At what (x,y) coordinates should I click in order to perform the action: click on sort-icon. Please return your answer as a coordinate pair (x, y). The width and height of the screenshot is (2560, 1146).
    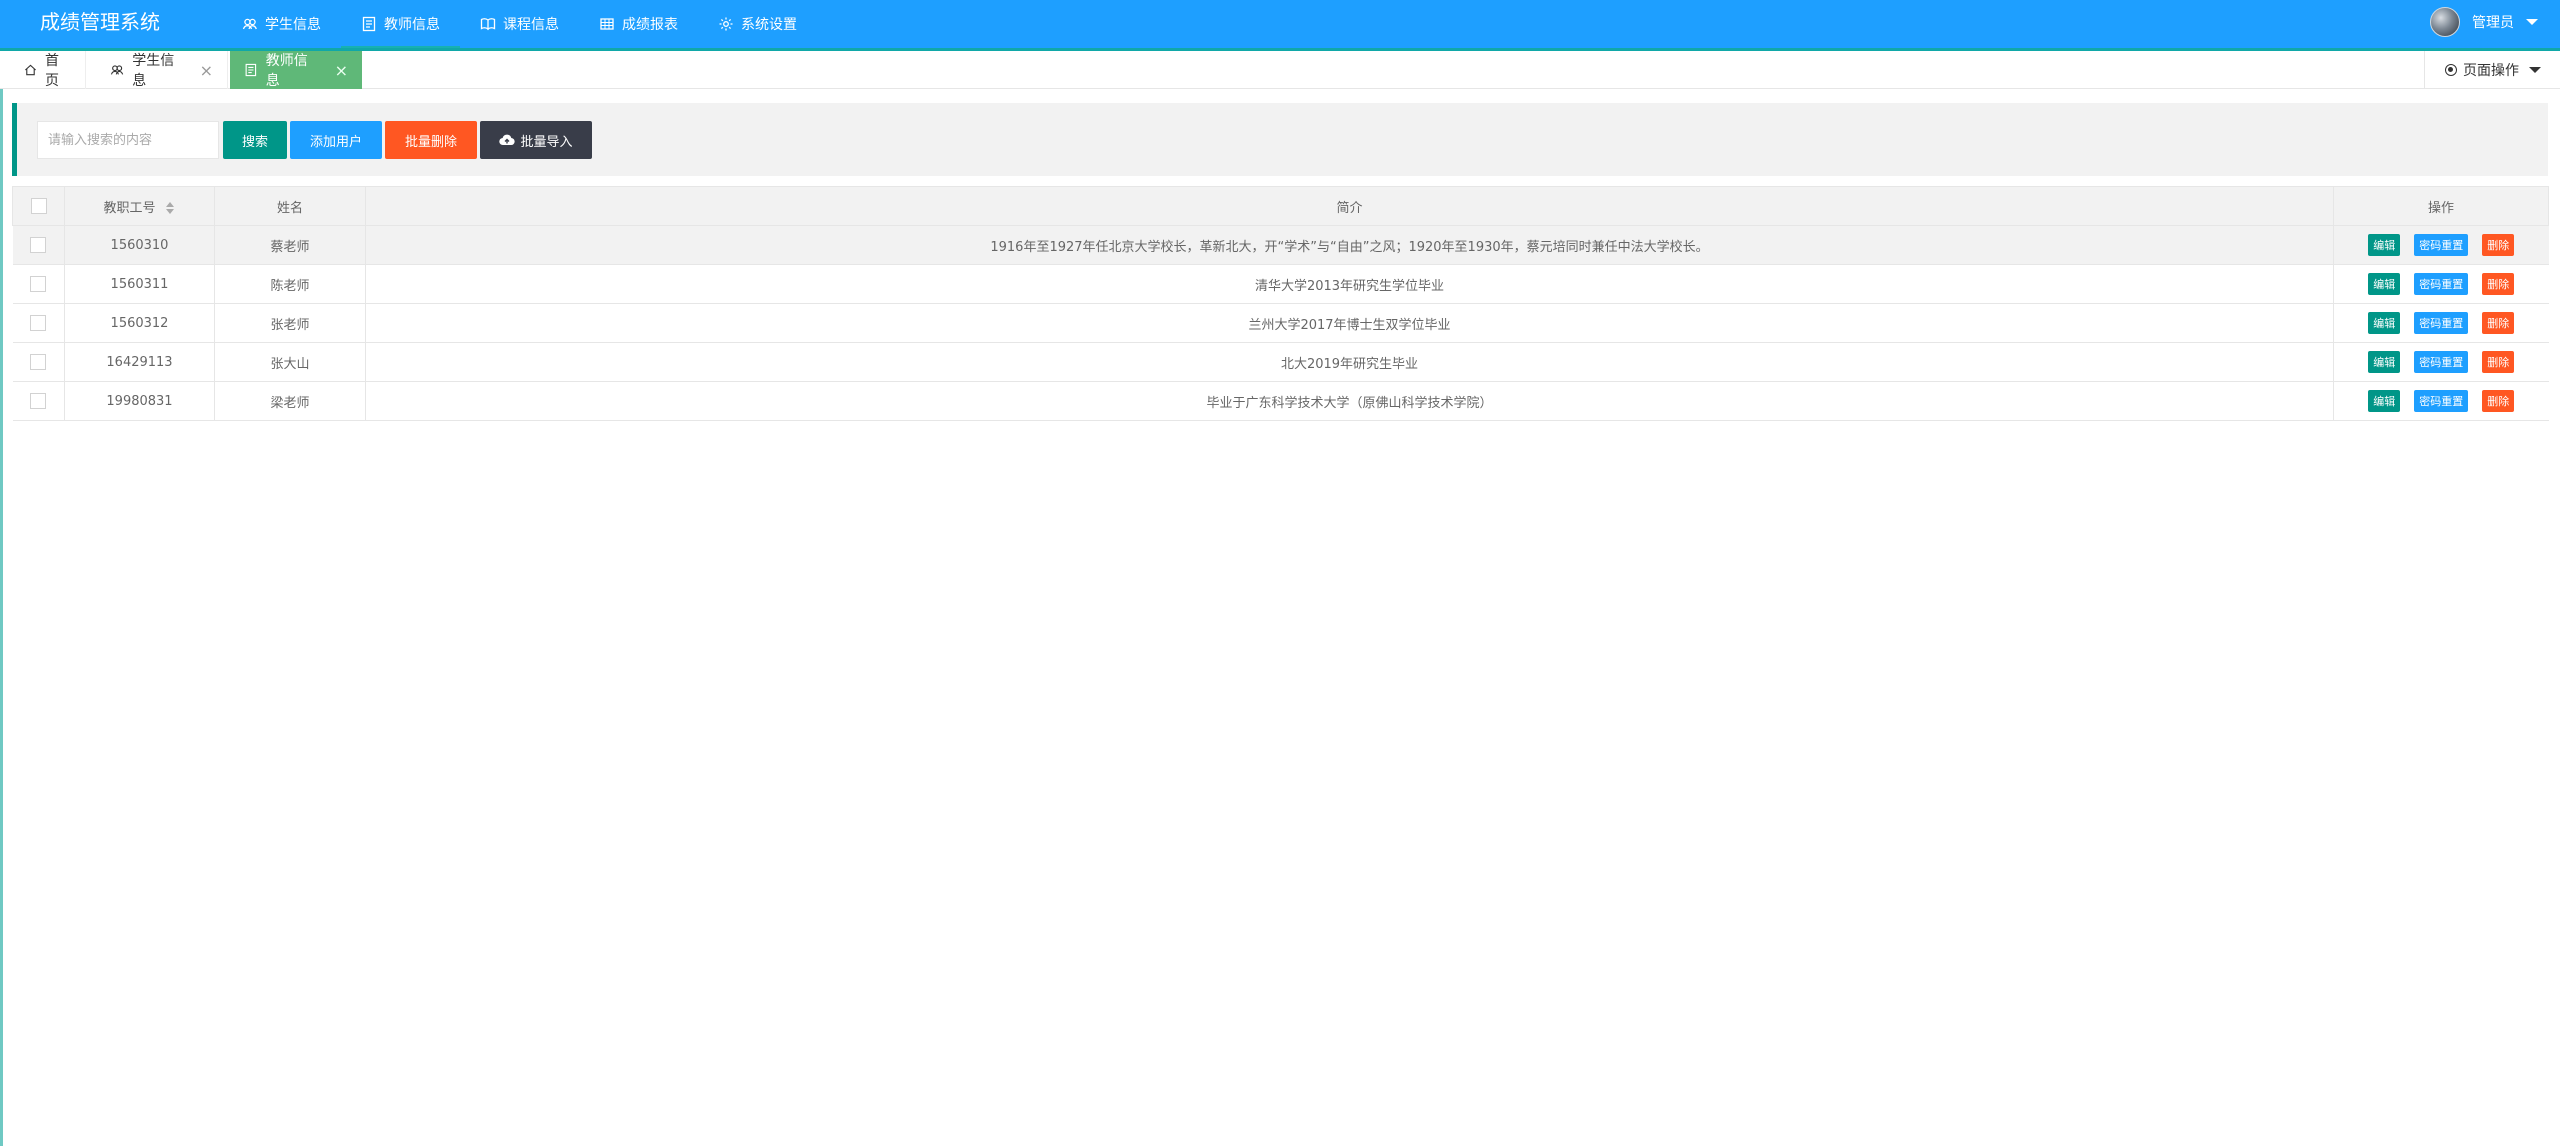
    Looking at the image, I should click on (170, 208).